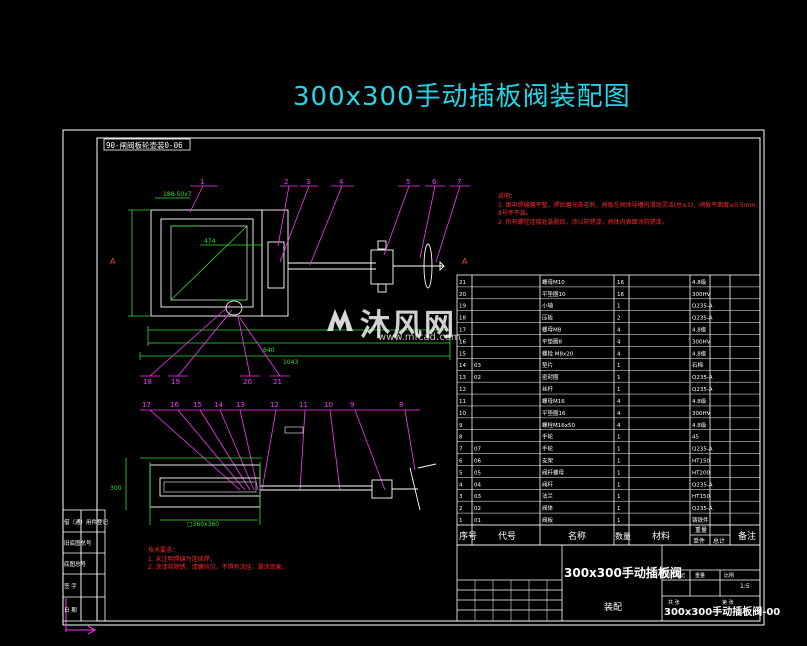 This screenshot has height=646, width=807. What do you see at coordinates (70, 610) in the screenshot?
I see `left-strip-label: 日 期` at bounding box center [70, 610].